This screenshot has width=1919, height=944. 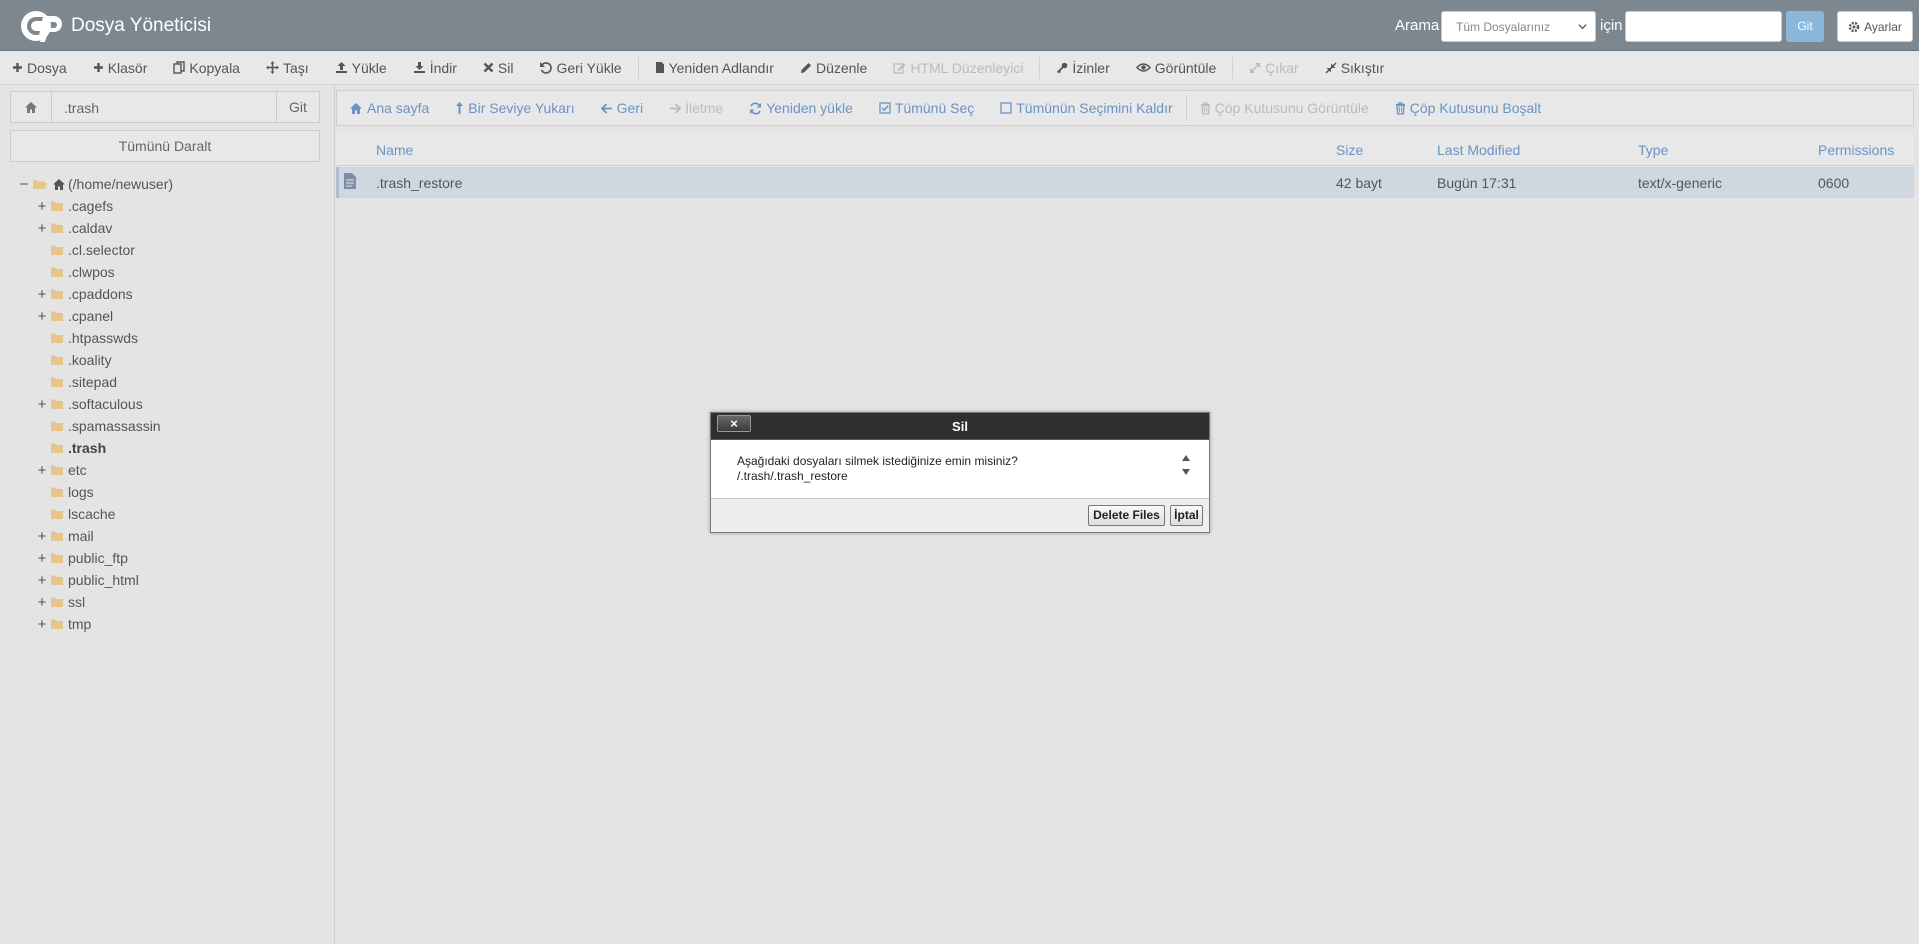 What do you see at coordinates (1856, 150) in the screenshot?
I see `column-permissions: Permissions` at bounding box center [1856, 150].